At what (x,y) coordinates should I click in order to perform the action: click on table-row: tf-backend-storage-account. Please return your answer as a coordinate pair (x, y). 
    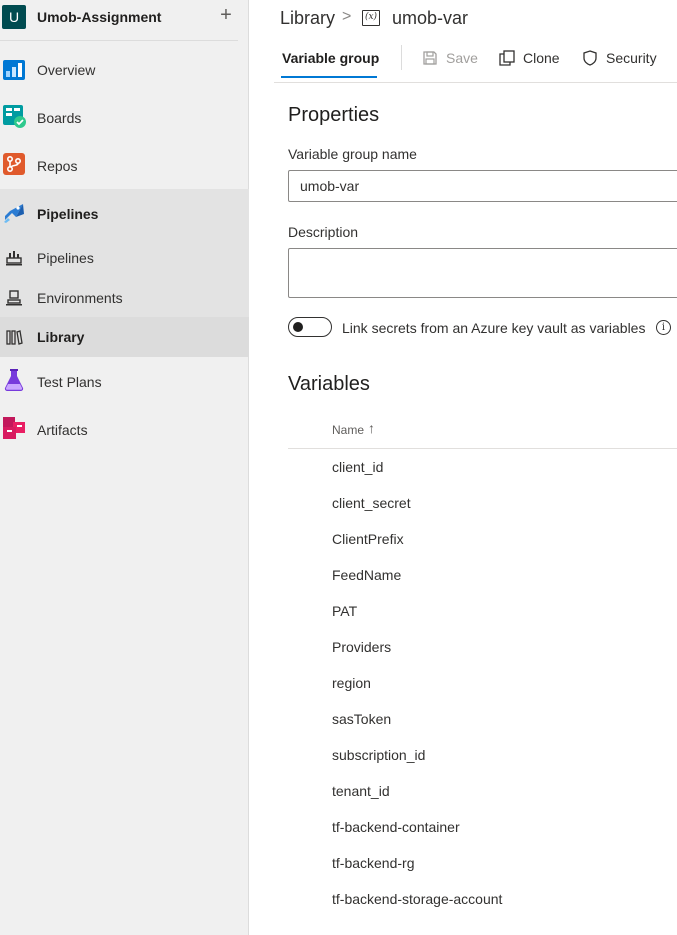
    Looking at the image, I should click on (482, 899).